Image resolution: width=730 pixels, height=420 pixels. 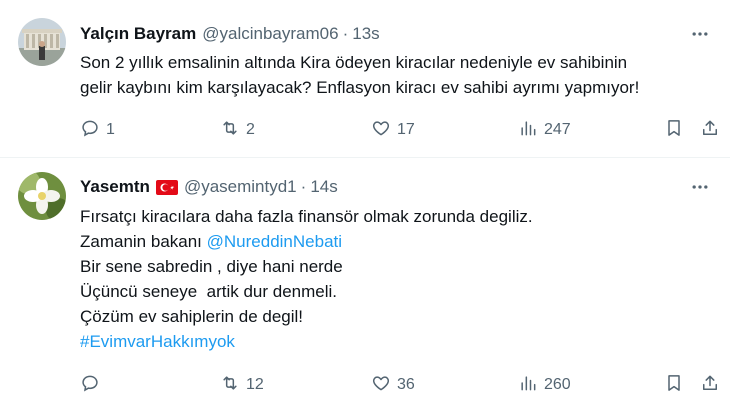 What do you see at coordinates (395, 341) in the screenshot?
I see `hashtag-link: #EvimvarHakkımyok` at bounding box center [395, 341].